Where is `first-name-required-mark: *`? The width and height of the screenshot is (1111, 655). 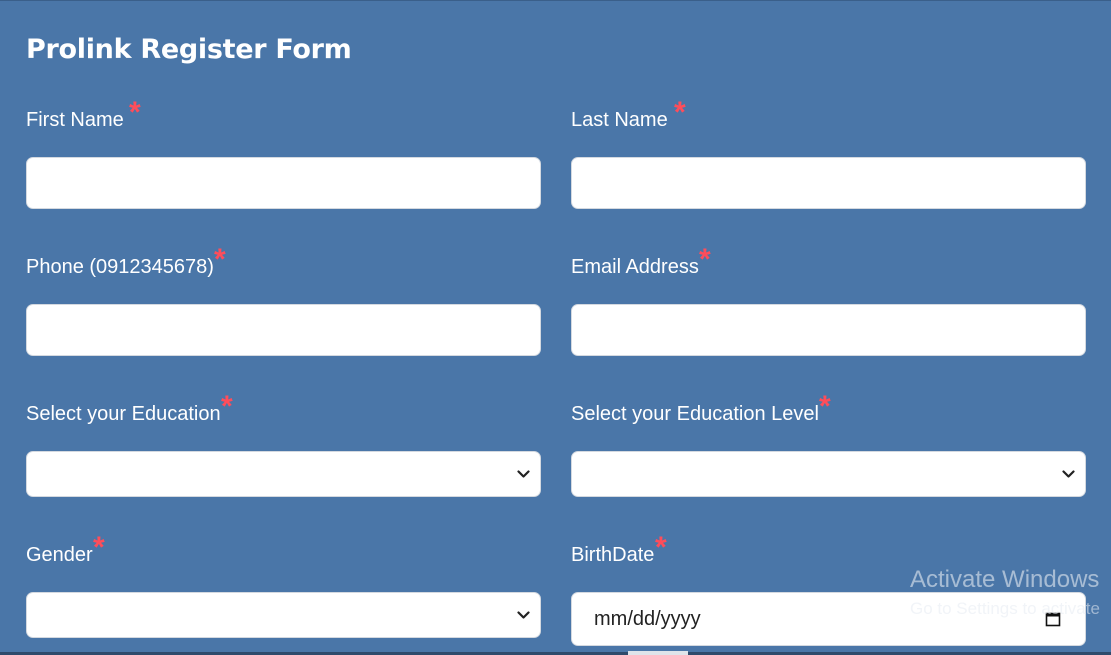 first-name-required-mark: * is located at coordinates (135, 112).